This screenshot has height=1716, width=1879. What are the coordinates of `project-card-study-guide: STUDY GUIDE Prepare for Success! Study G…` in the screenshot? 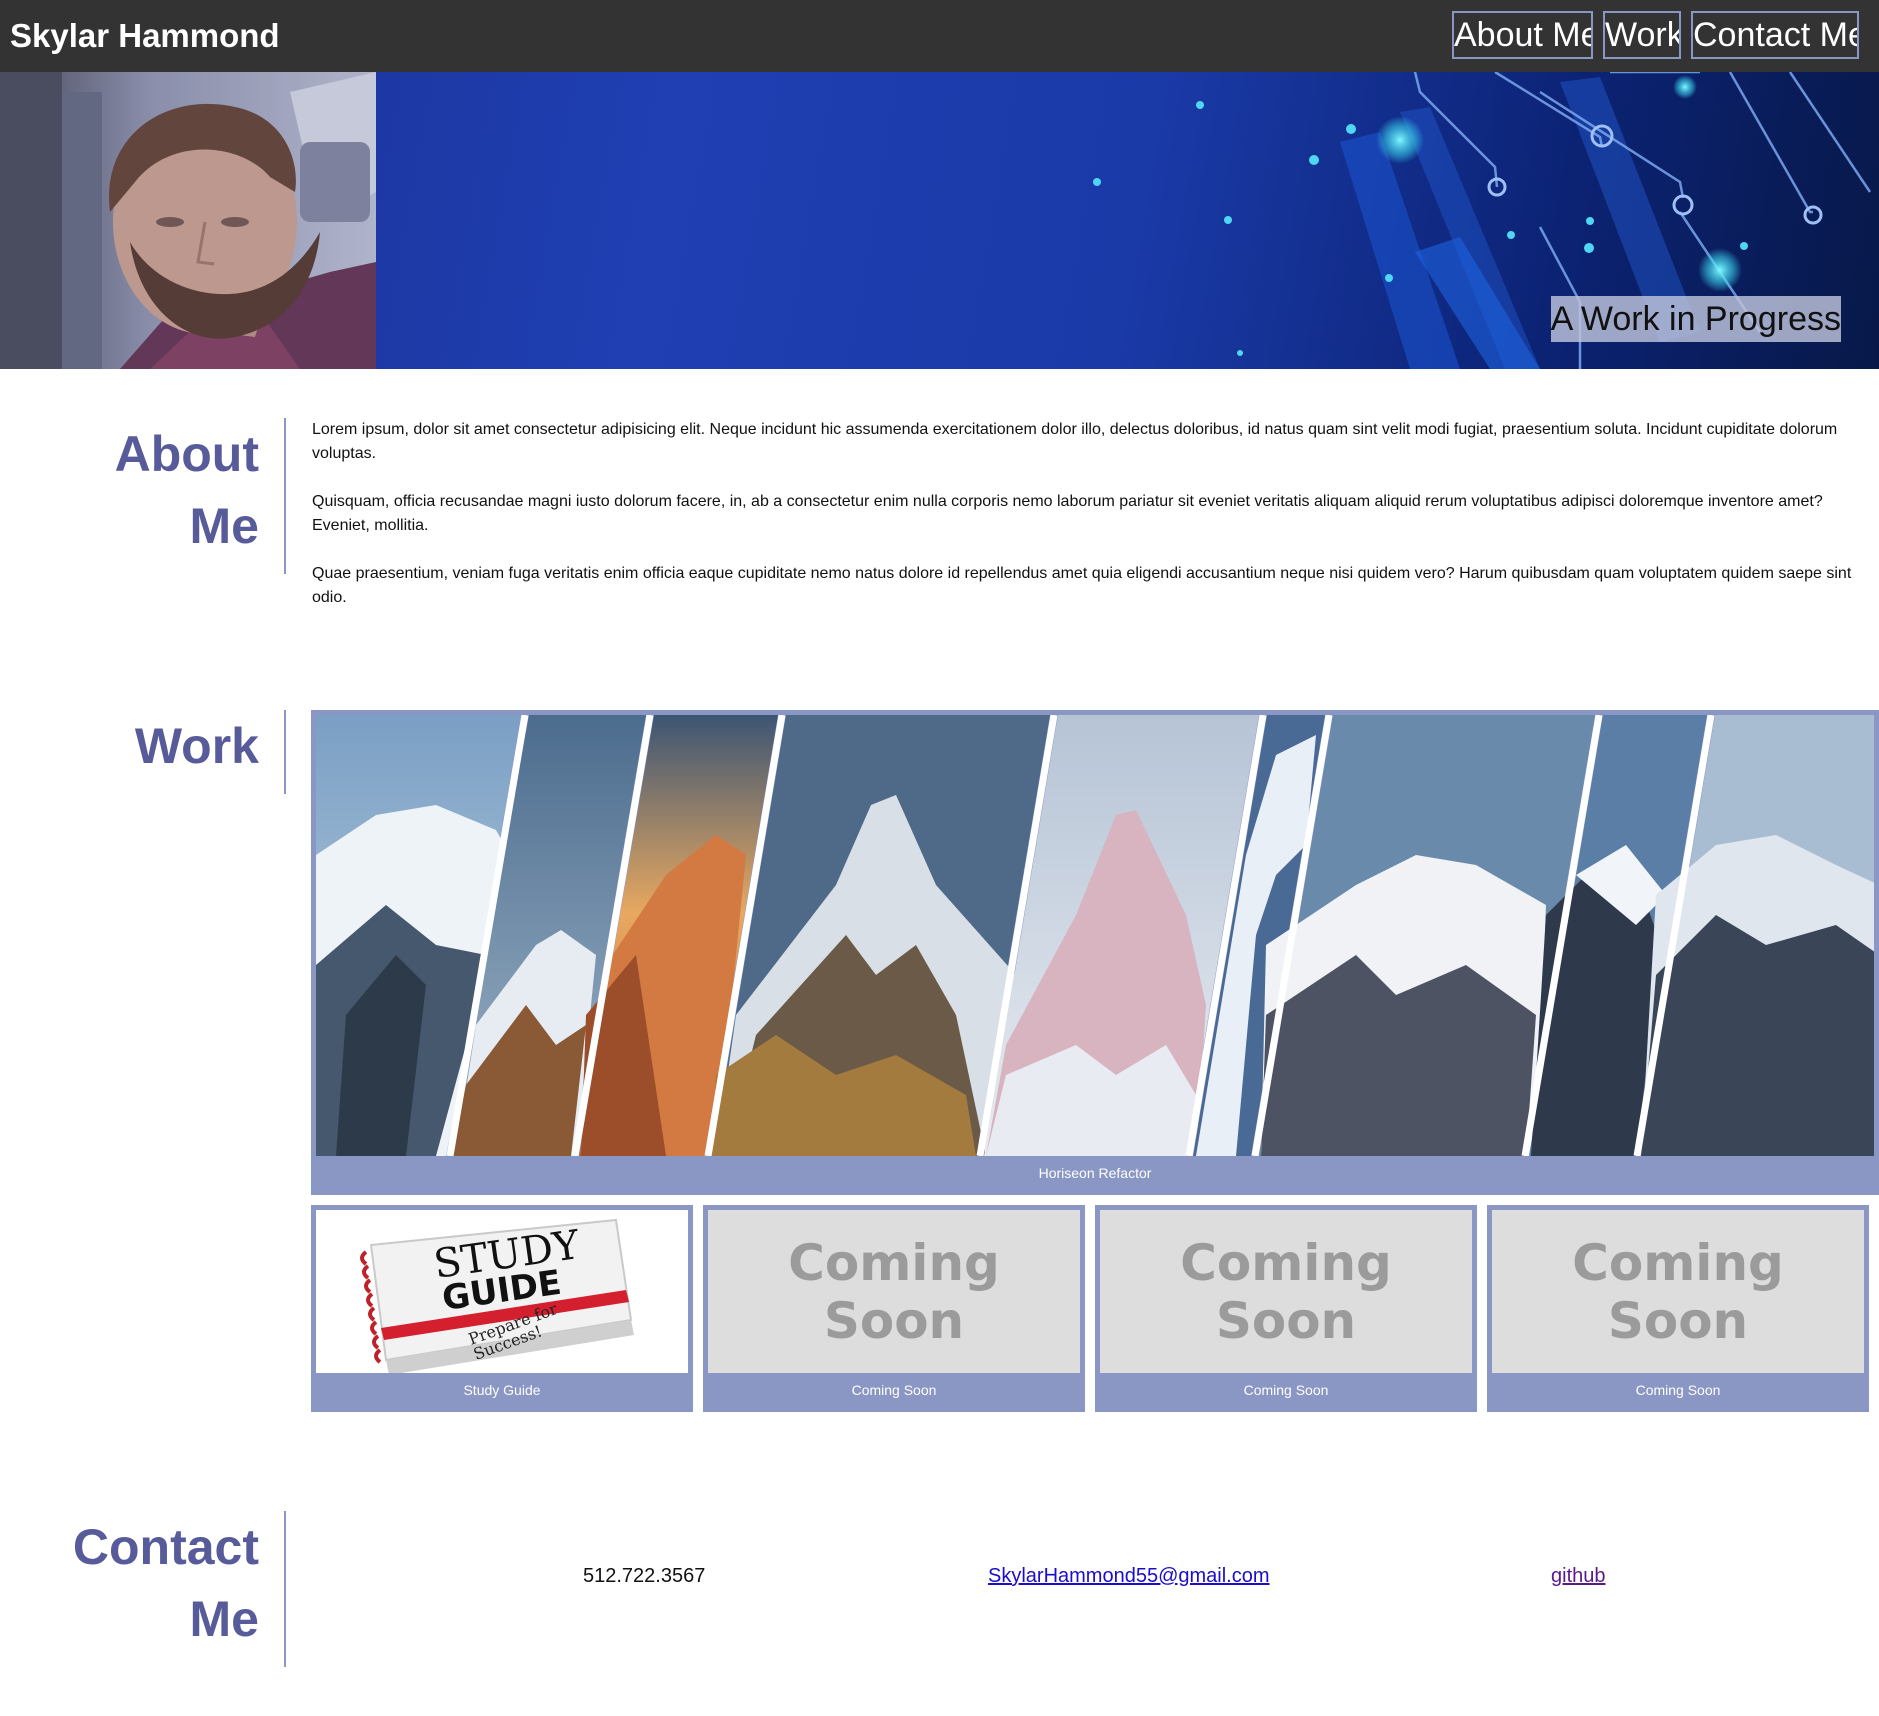 It's located at (502, 1308).